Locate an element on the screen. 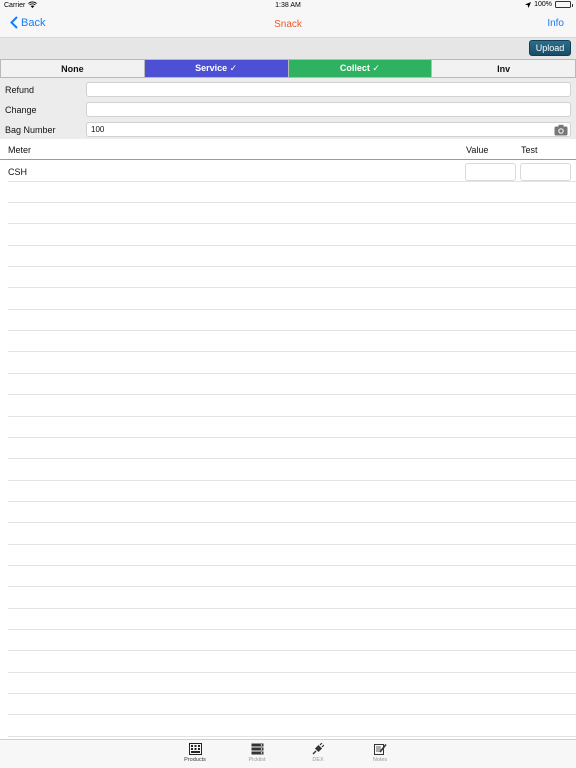 The width and height of the screenshot is (576, 768). upload-button: Upload is located at coordinates (550, 48).